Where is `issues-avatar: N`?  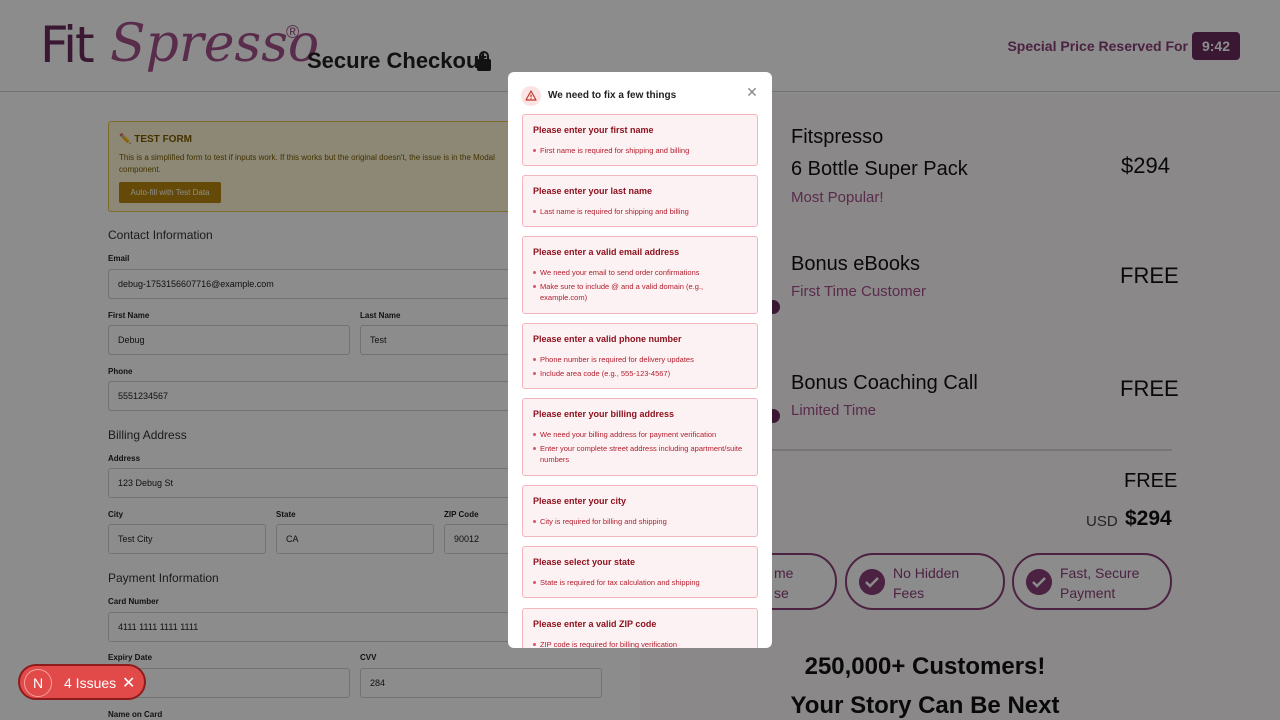 issues-avatar: N is located at coordinates (38, 683).